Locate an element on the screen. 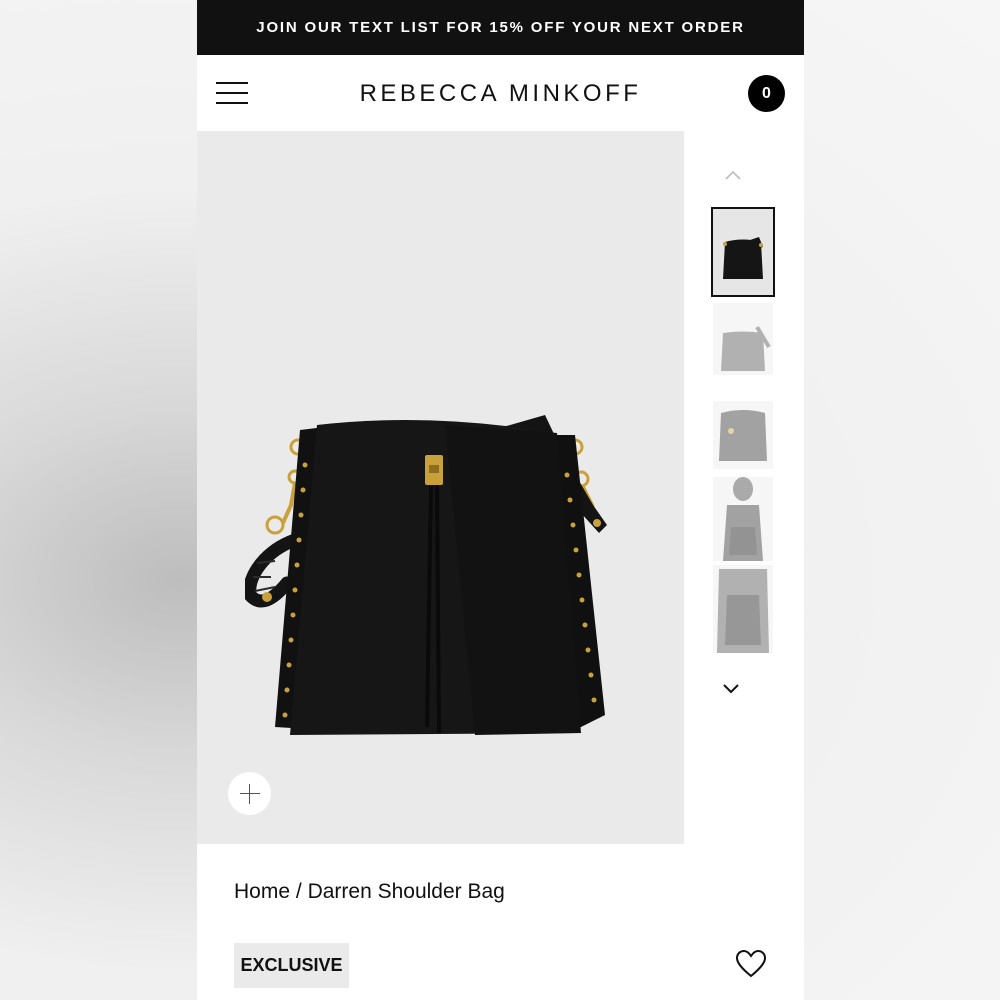 The height and width of the screenshot is (1000, 1000). breadcrumb-current: Darren Shoulder Bag is located at coordinates (406, 891).